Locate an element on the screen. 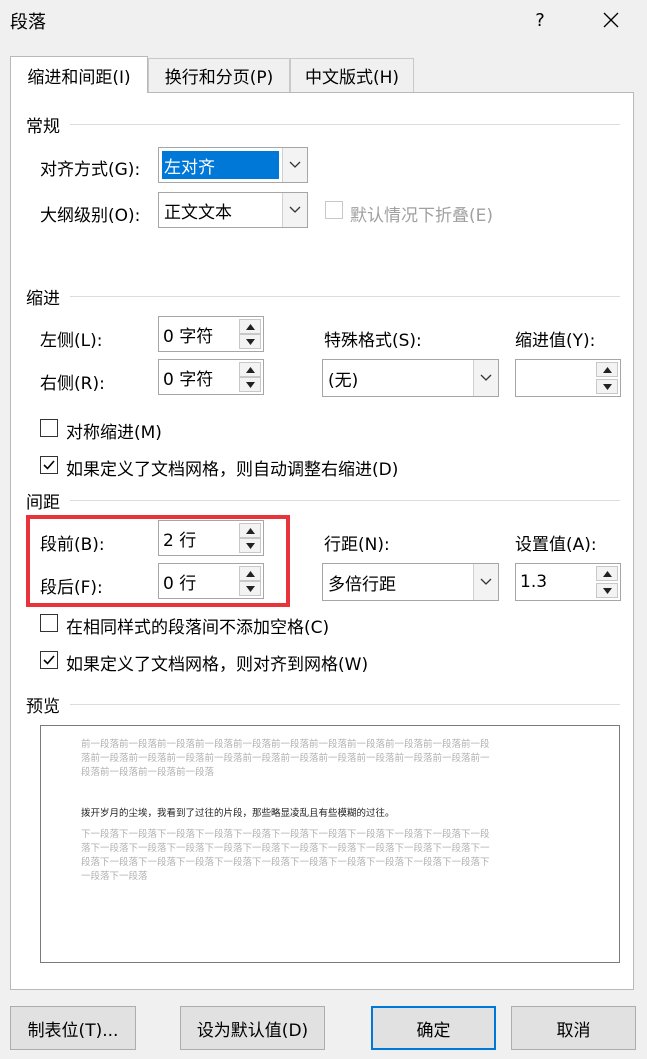 The height and width of the screenshot is (1059, 647). line-spacing-value: 多倍行距 is located at coordinates (362, 584).